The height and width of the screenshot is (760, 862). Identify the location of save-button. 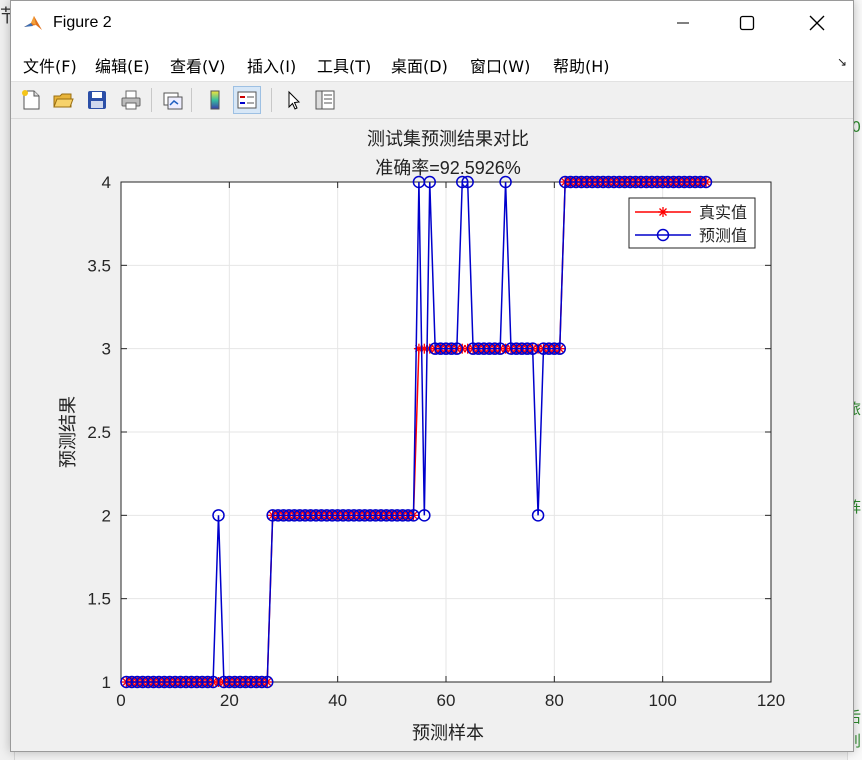
(97, 100).